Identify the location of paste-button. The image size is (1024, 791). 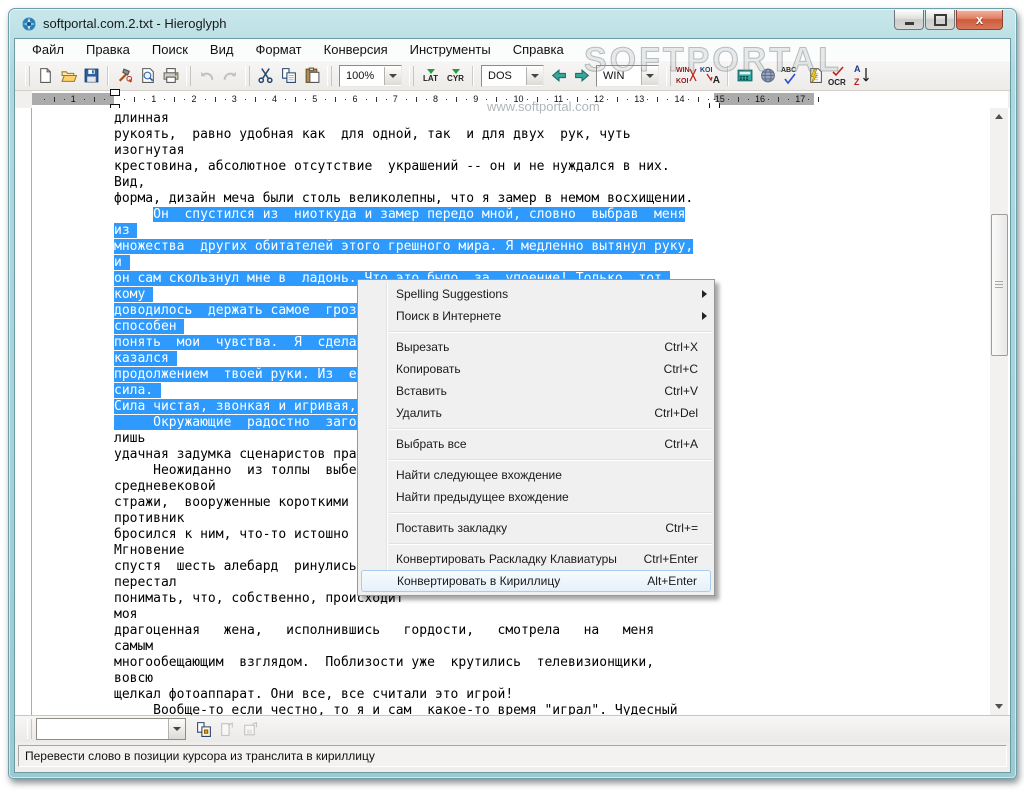
(311, 76).